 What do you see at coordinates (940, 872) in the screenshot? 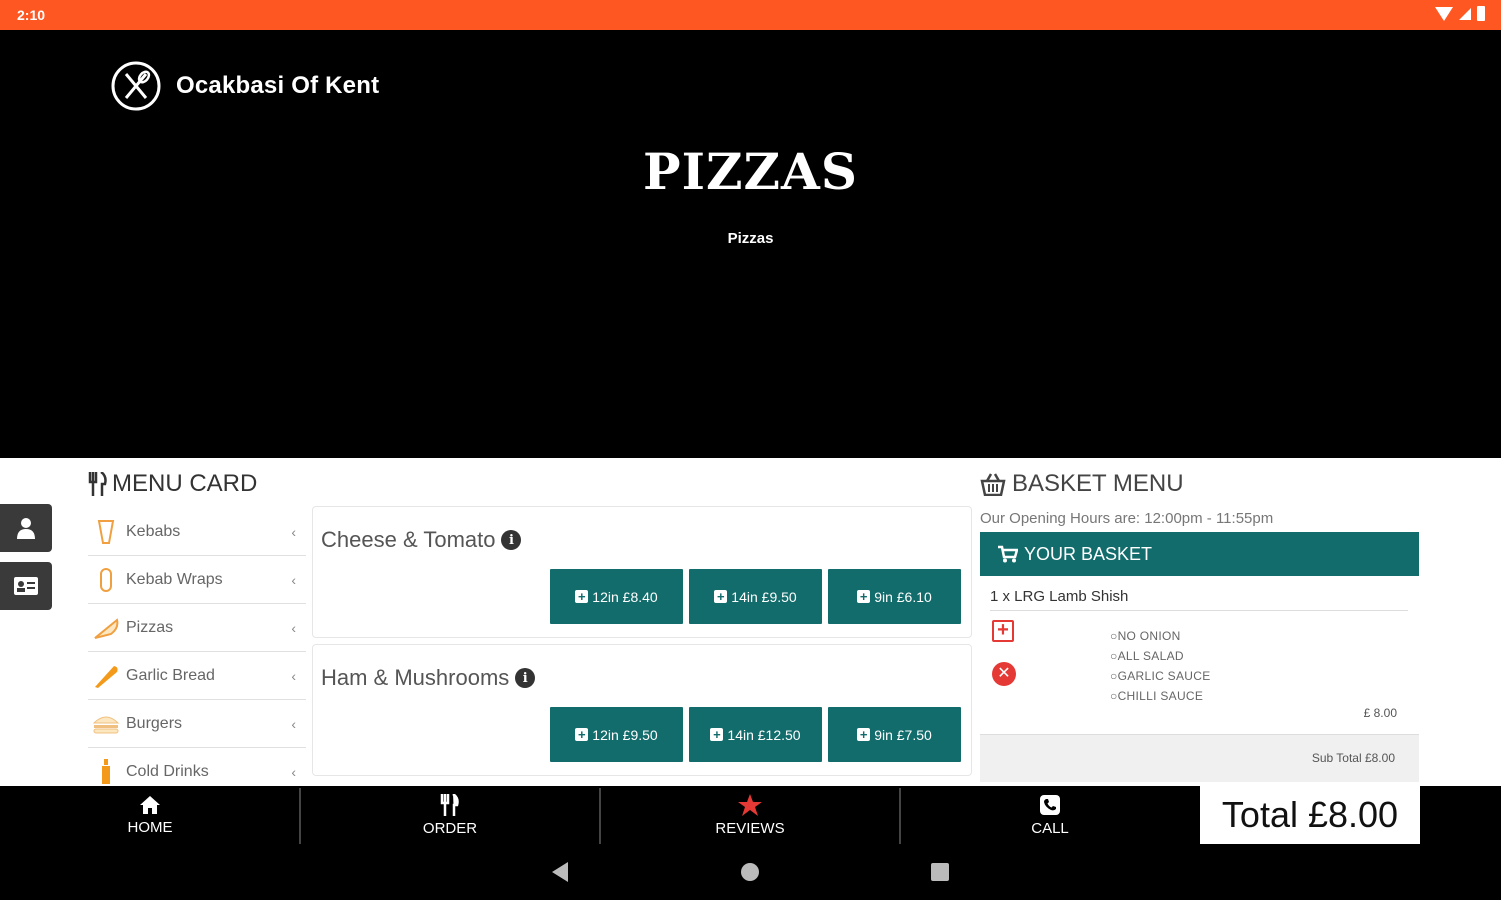
I see `recent-apps-icon` at bounding box center [940, 872].